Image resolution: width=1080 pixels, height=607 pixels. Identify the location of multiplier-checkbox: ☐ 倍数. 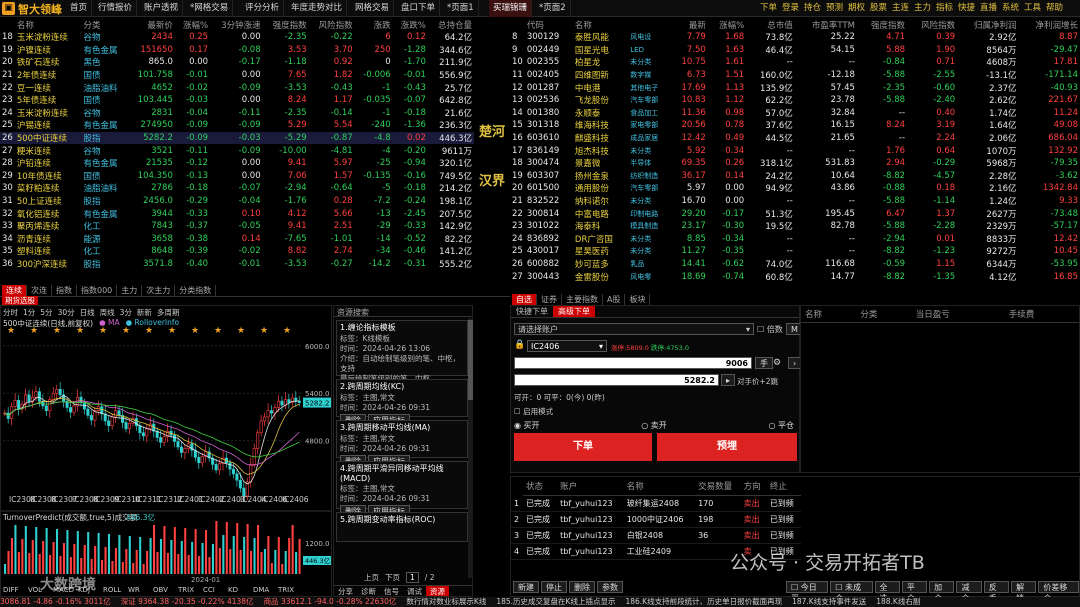
(770, 329).